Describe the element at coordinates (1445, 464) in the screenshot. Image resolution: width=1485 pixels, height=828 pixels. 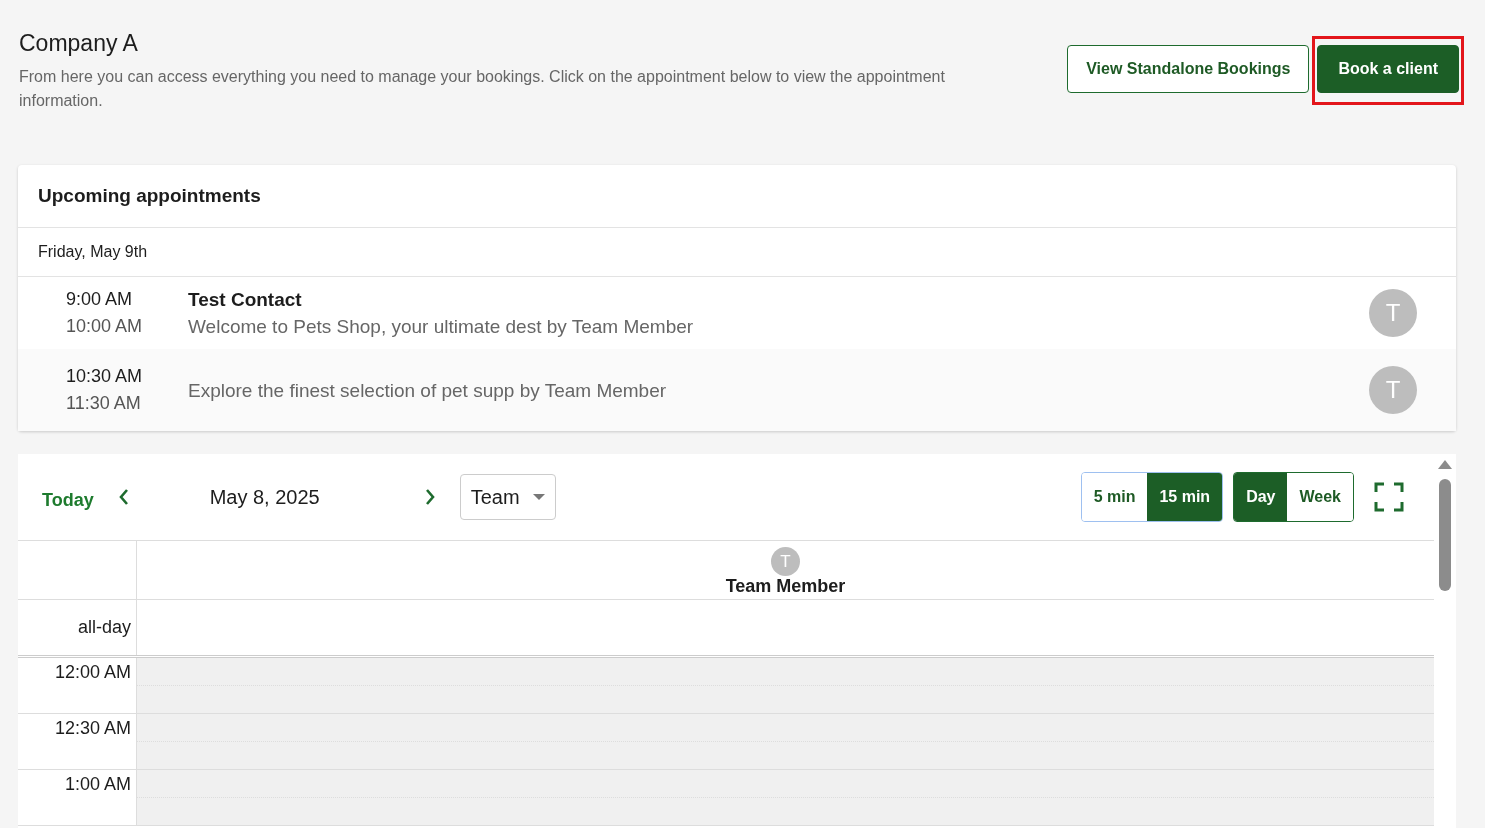
I see `scroll-up-icon` at that location.